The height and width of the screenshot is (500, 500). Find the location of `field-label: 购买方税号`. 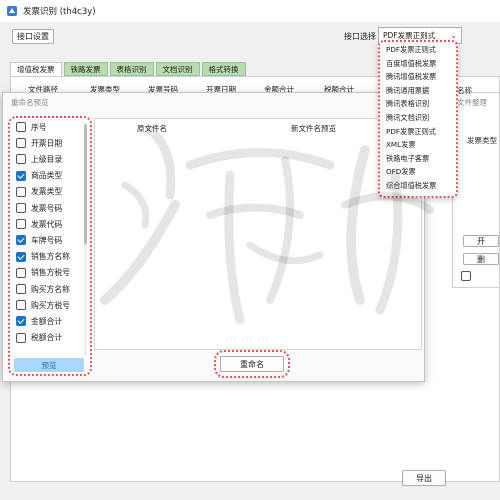

field-label: 购买方税号 is located at coordinates (50, 305).